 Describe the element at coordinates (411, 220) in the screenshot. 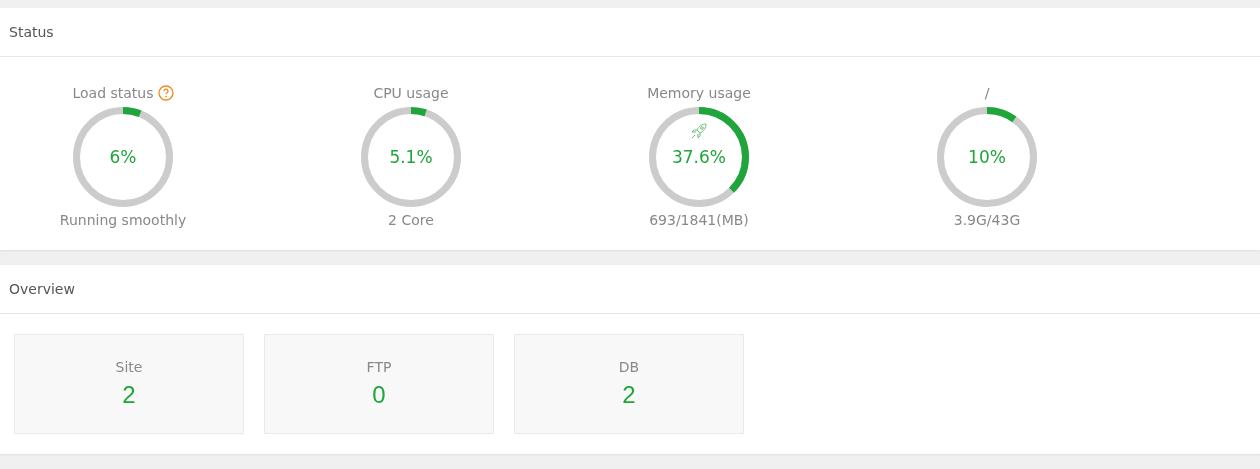

I see `gauge-caption: 2 Core` at that location.